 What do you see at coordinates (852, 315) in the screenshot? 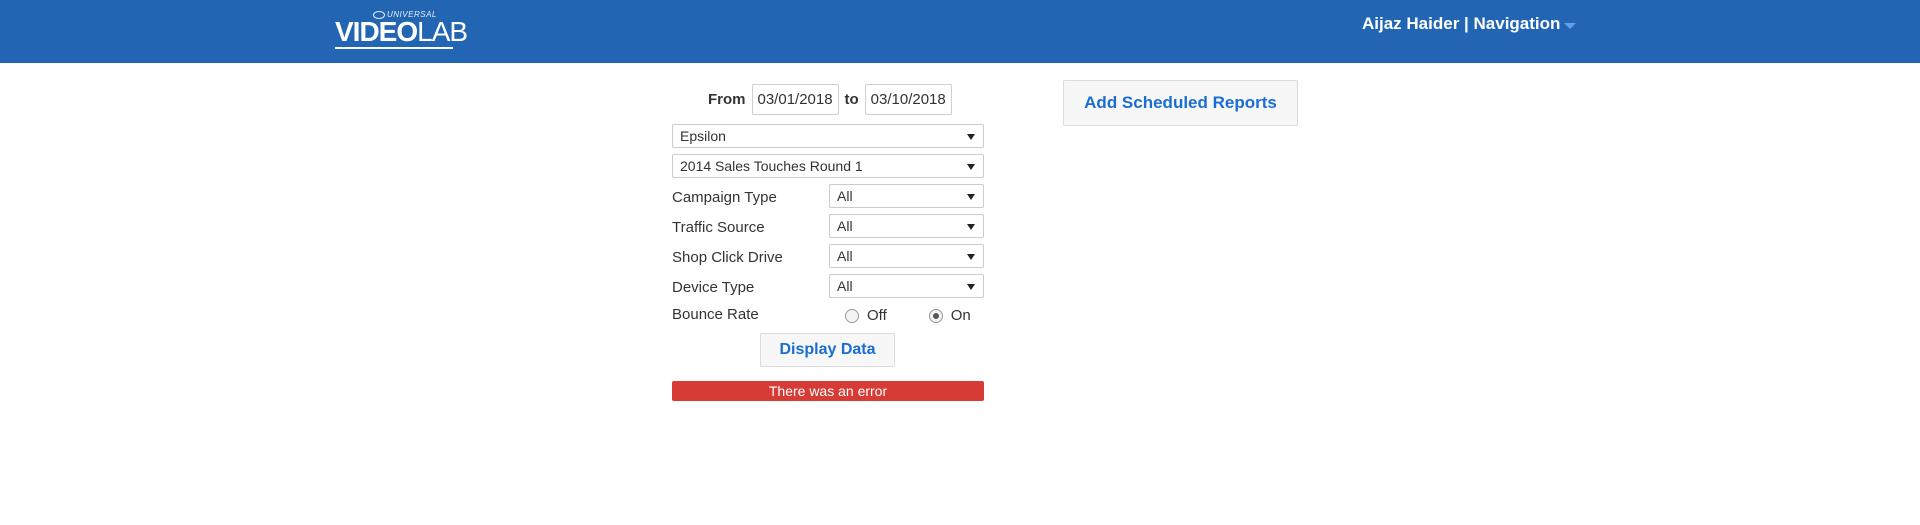
I see `bounce-rate-off-radio` at bounding box center [852, 315].